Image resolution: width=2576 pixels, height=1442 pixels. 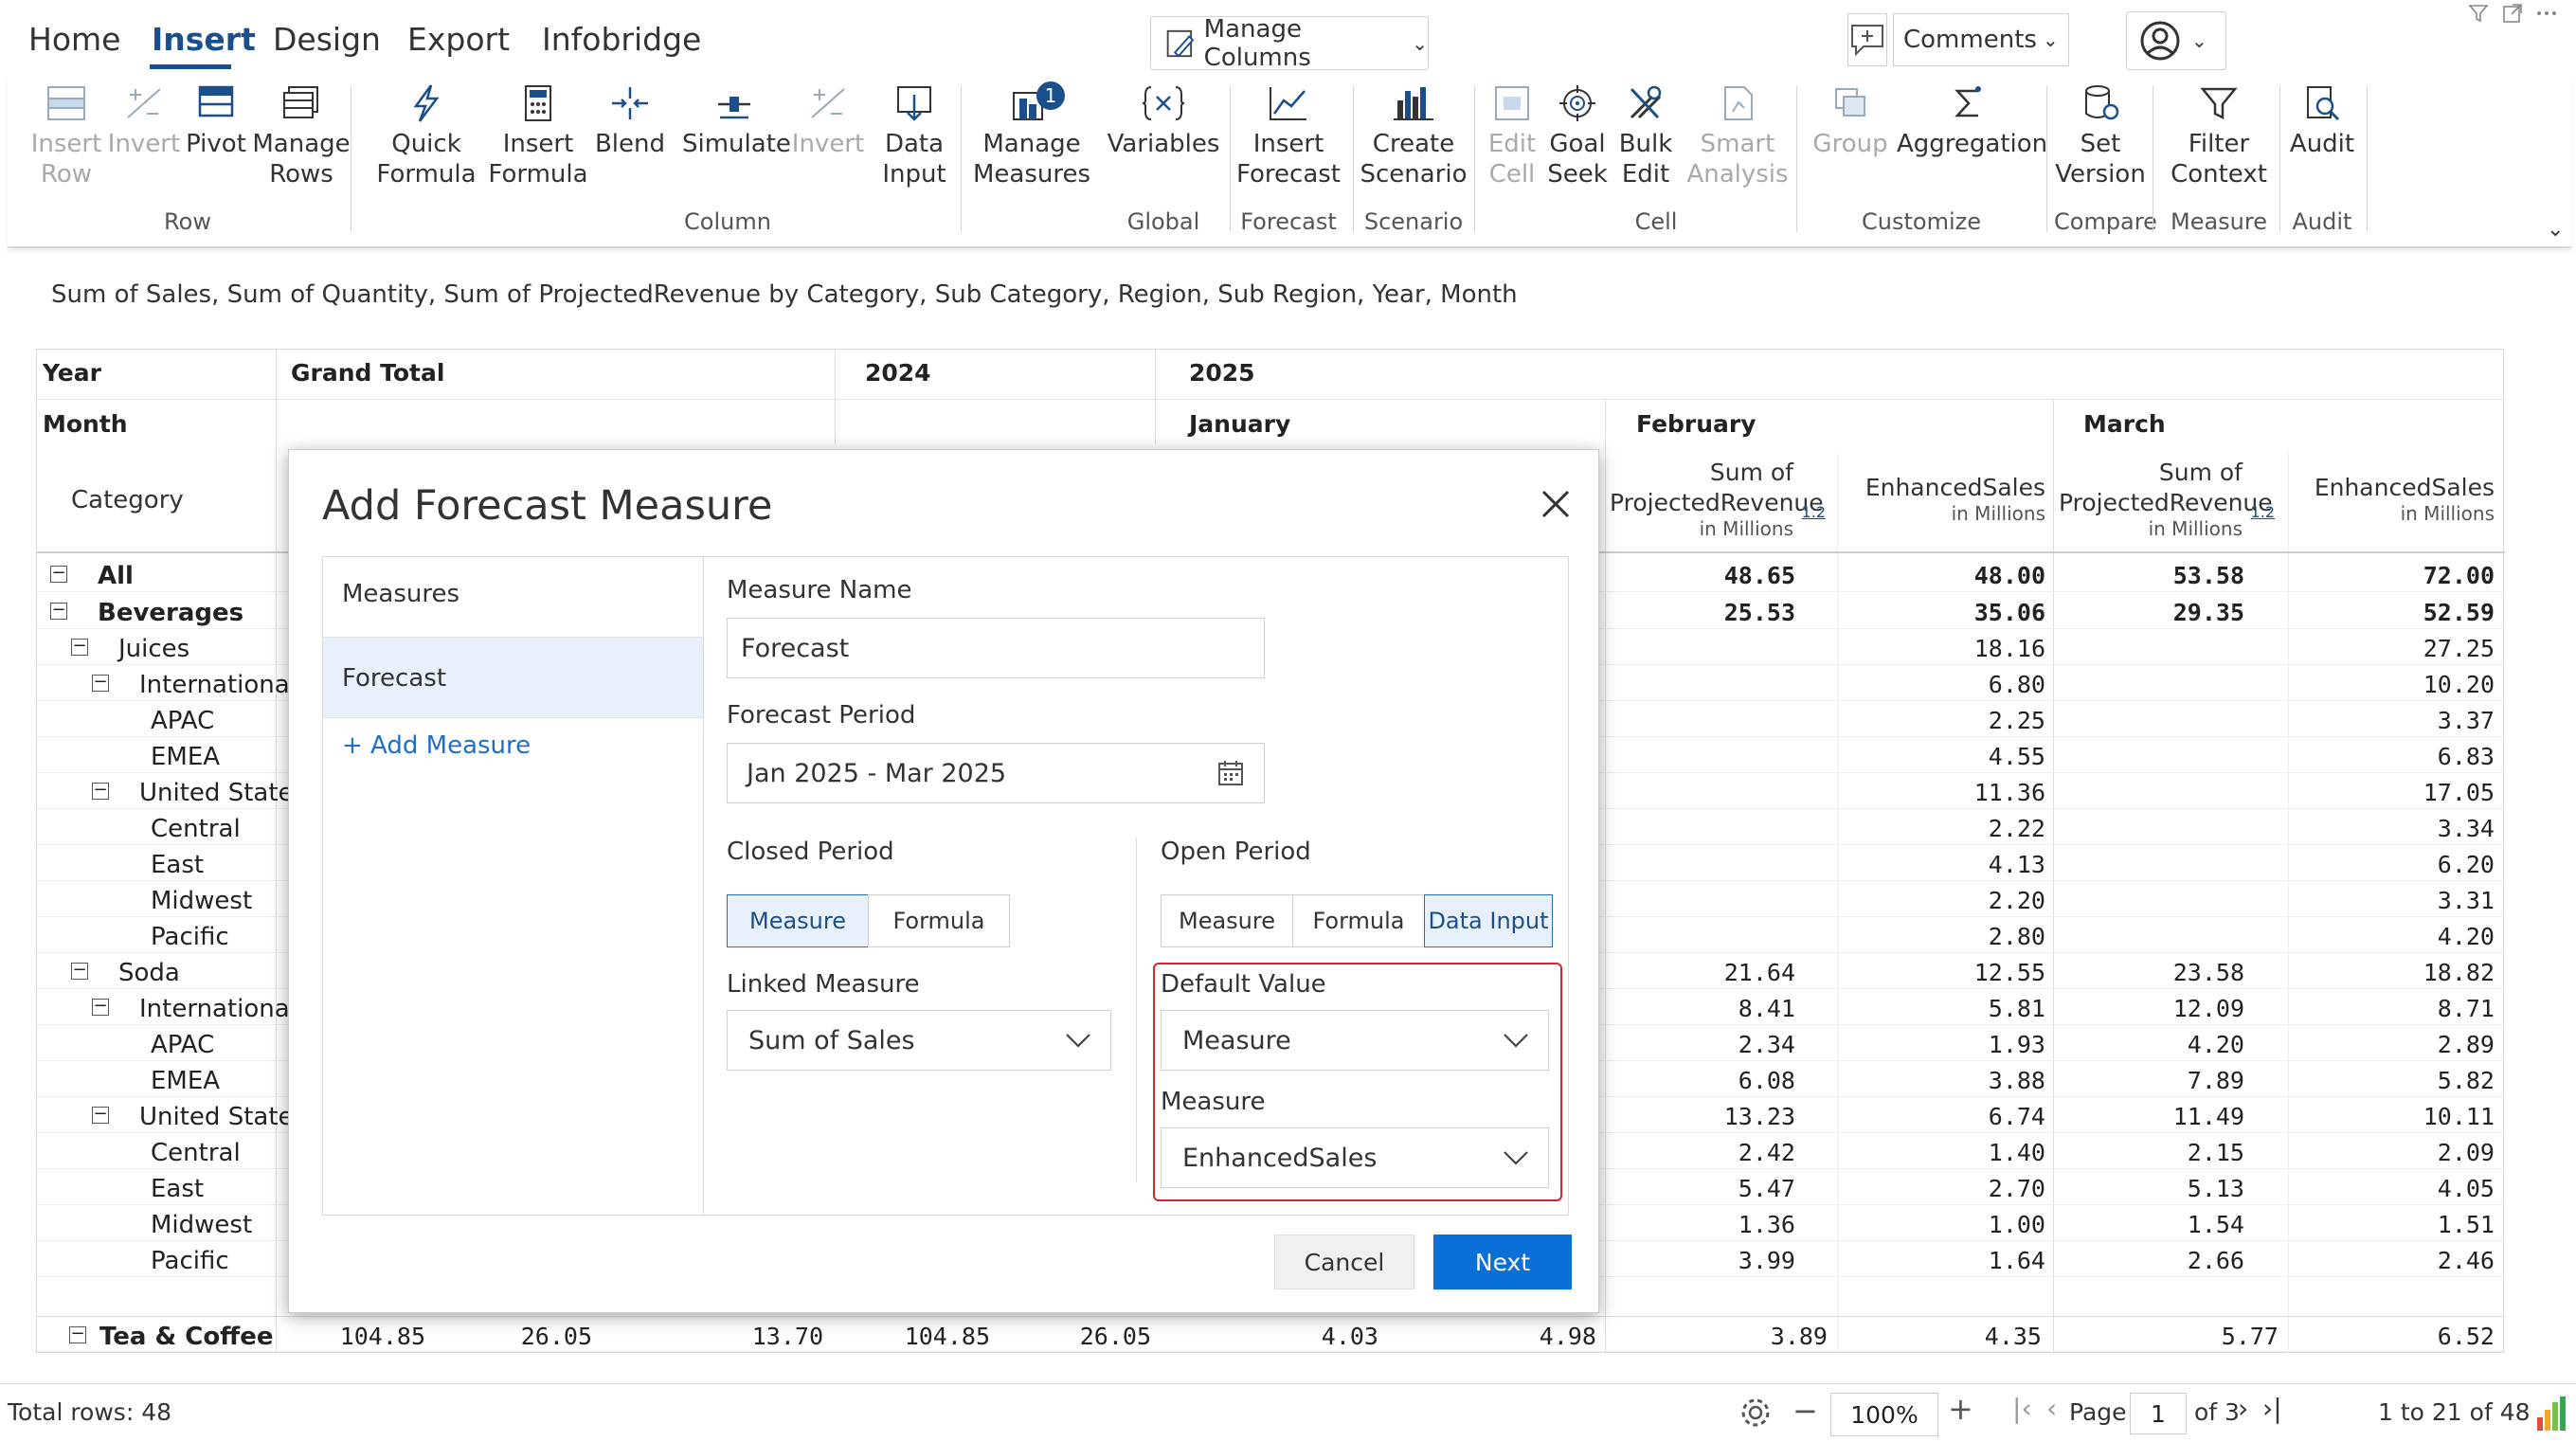 What do you see at coordinates (327, 39) in the screenshot?
I see `menu-design: Design` at bounding box center [327, 39].